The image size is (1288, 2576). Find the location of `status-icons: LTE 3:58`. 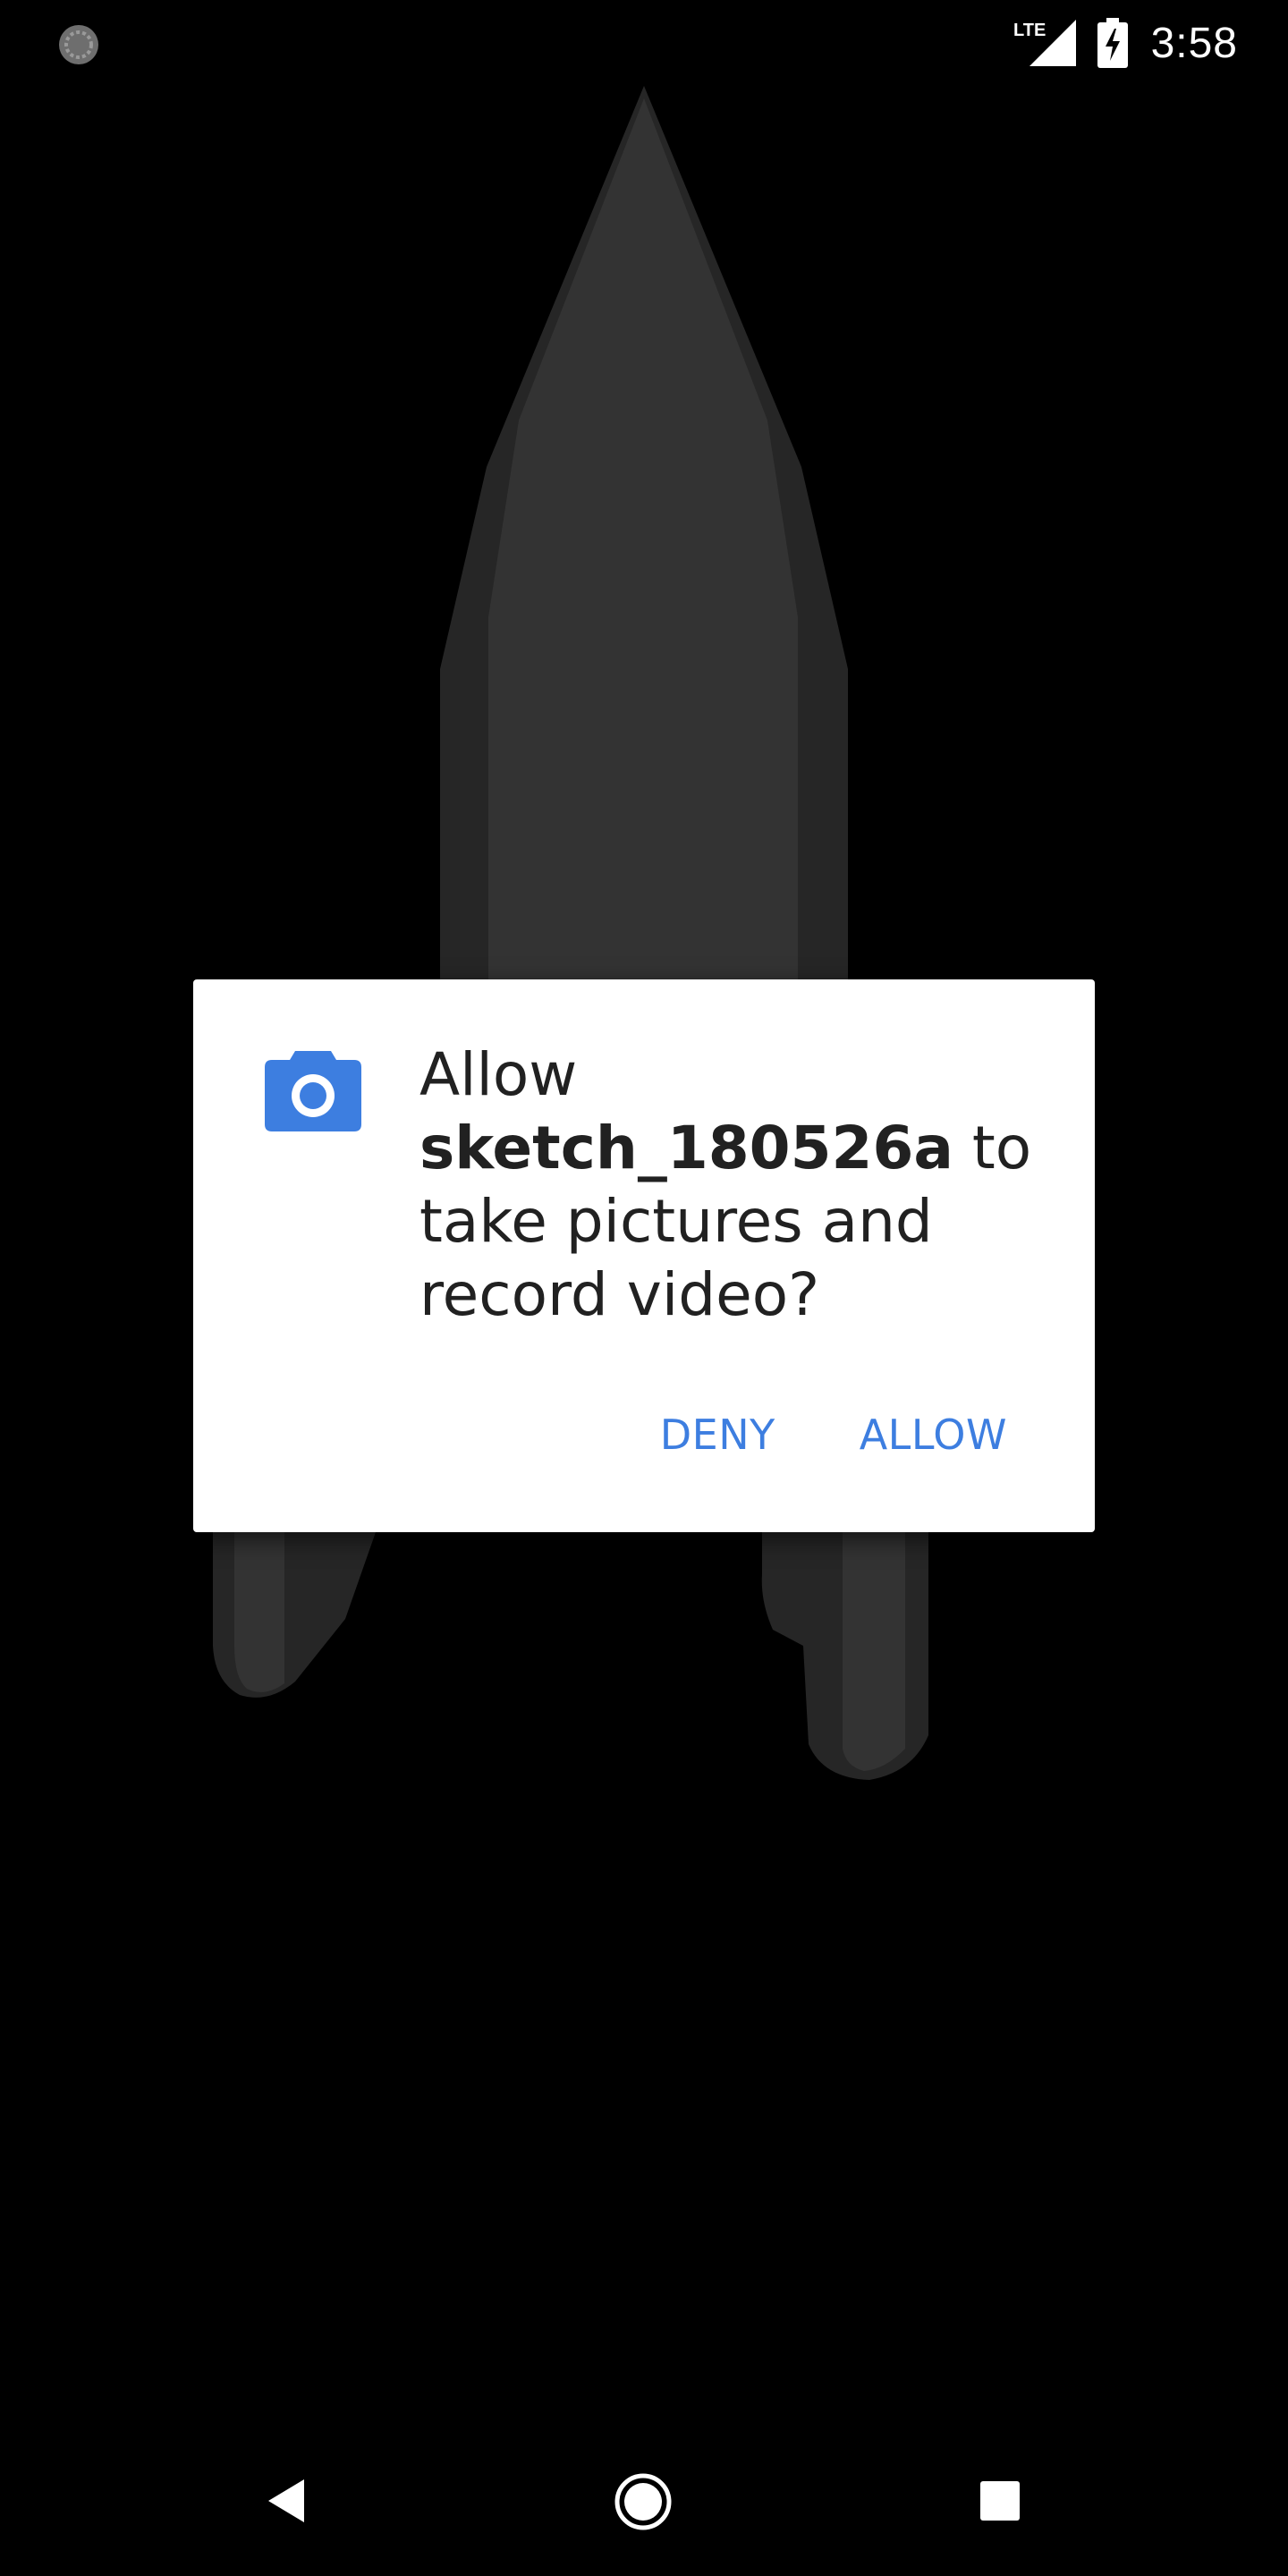

status-icons: LTE 3:58 is located at coordinates (1125, 43).